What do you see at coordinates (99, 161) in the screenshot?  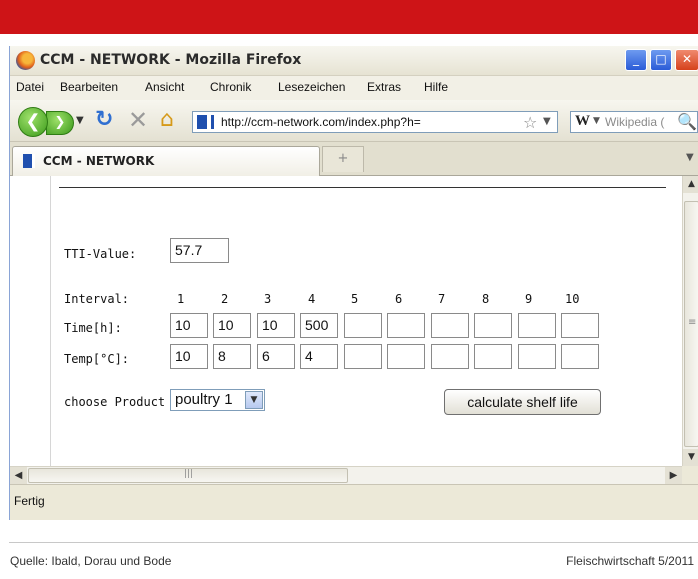 I see `tab-label: CCM - NETWORK` at bounding box center [99, 161].